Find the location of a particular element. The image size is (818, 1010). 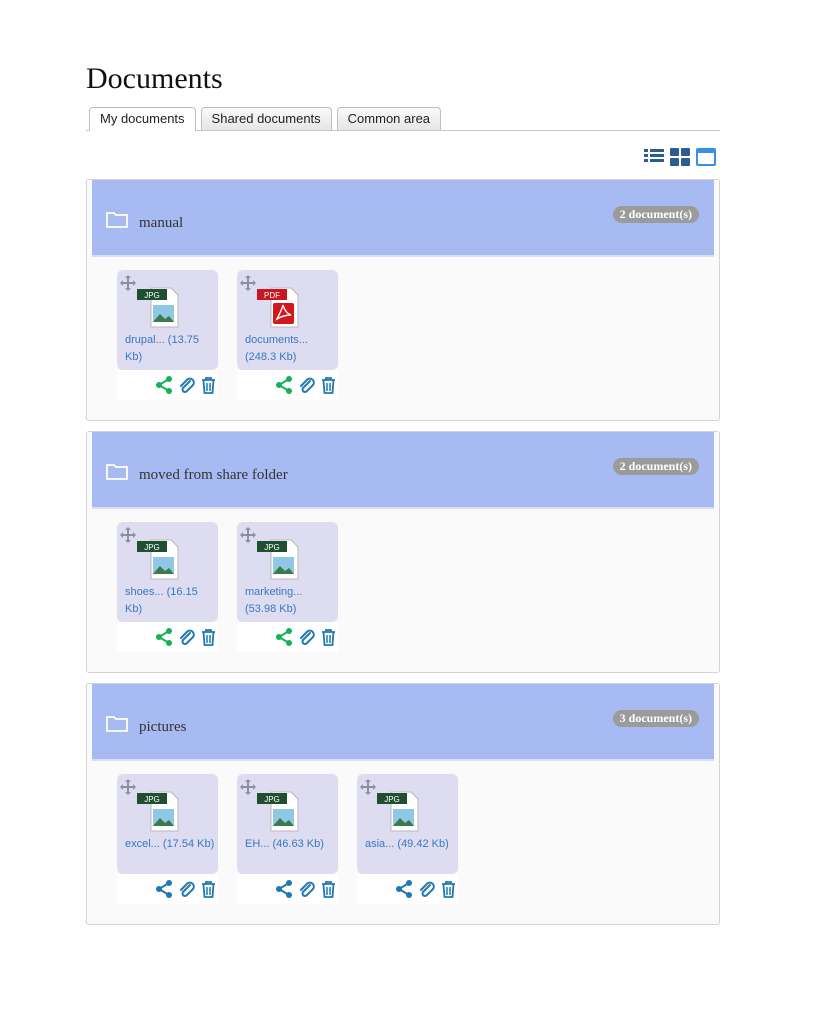

document-count-badge: 3 document(s) is located at coordinates (655, 718).